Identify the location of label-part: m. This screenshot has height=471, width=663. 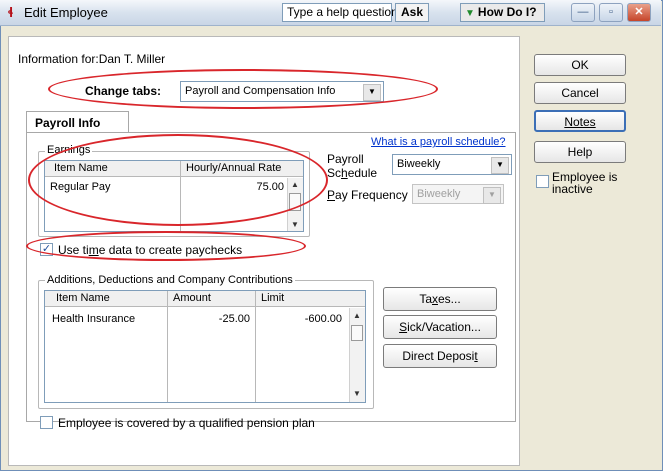
(93, 250).